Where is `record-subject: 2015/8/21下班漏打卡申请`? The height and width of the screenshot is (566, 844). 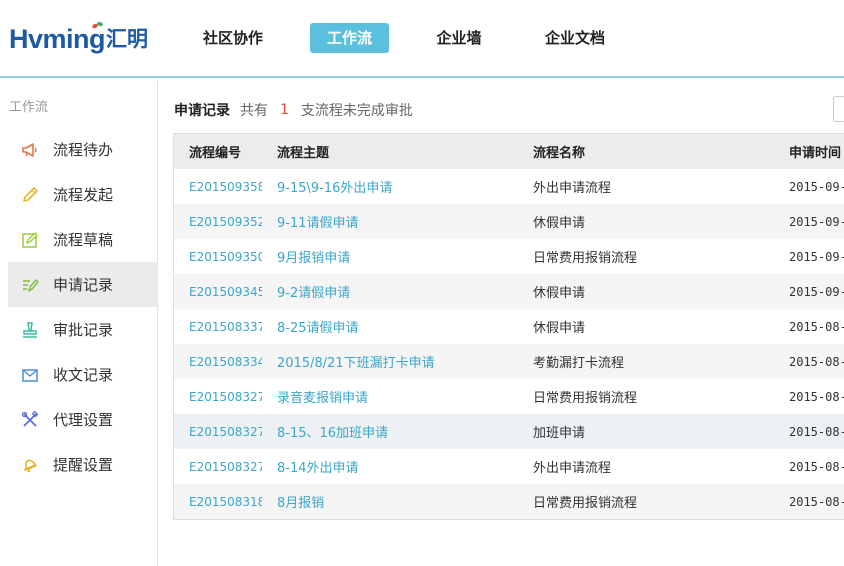
record-subject: 2015/8/21下班漏打卡申请 is located at coordinates (390, 361).